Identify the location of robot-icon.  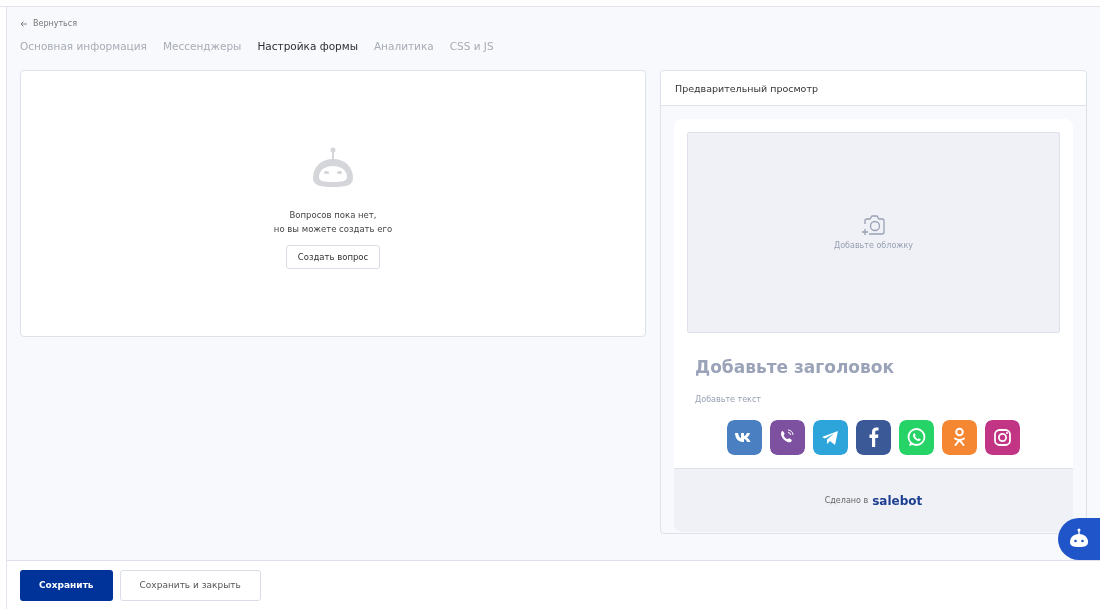
(1079, 539).